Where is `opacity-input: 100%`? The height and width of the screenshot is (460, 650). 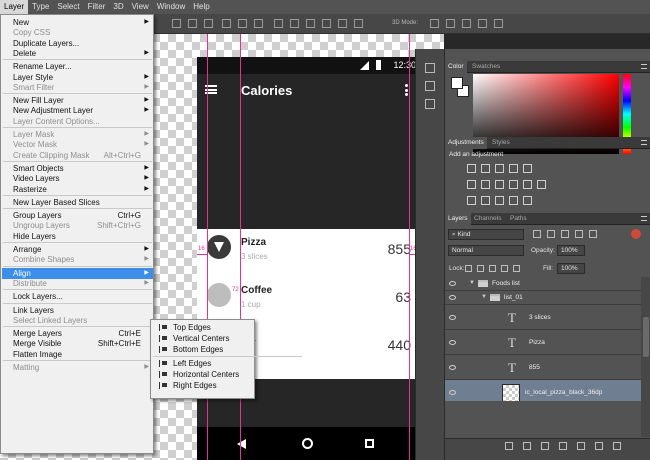 opacity-input: 100% is located at coordinates (571, 250).